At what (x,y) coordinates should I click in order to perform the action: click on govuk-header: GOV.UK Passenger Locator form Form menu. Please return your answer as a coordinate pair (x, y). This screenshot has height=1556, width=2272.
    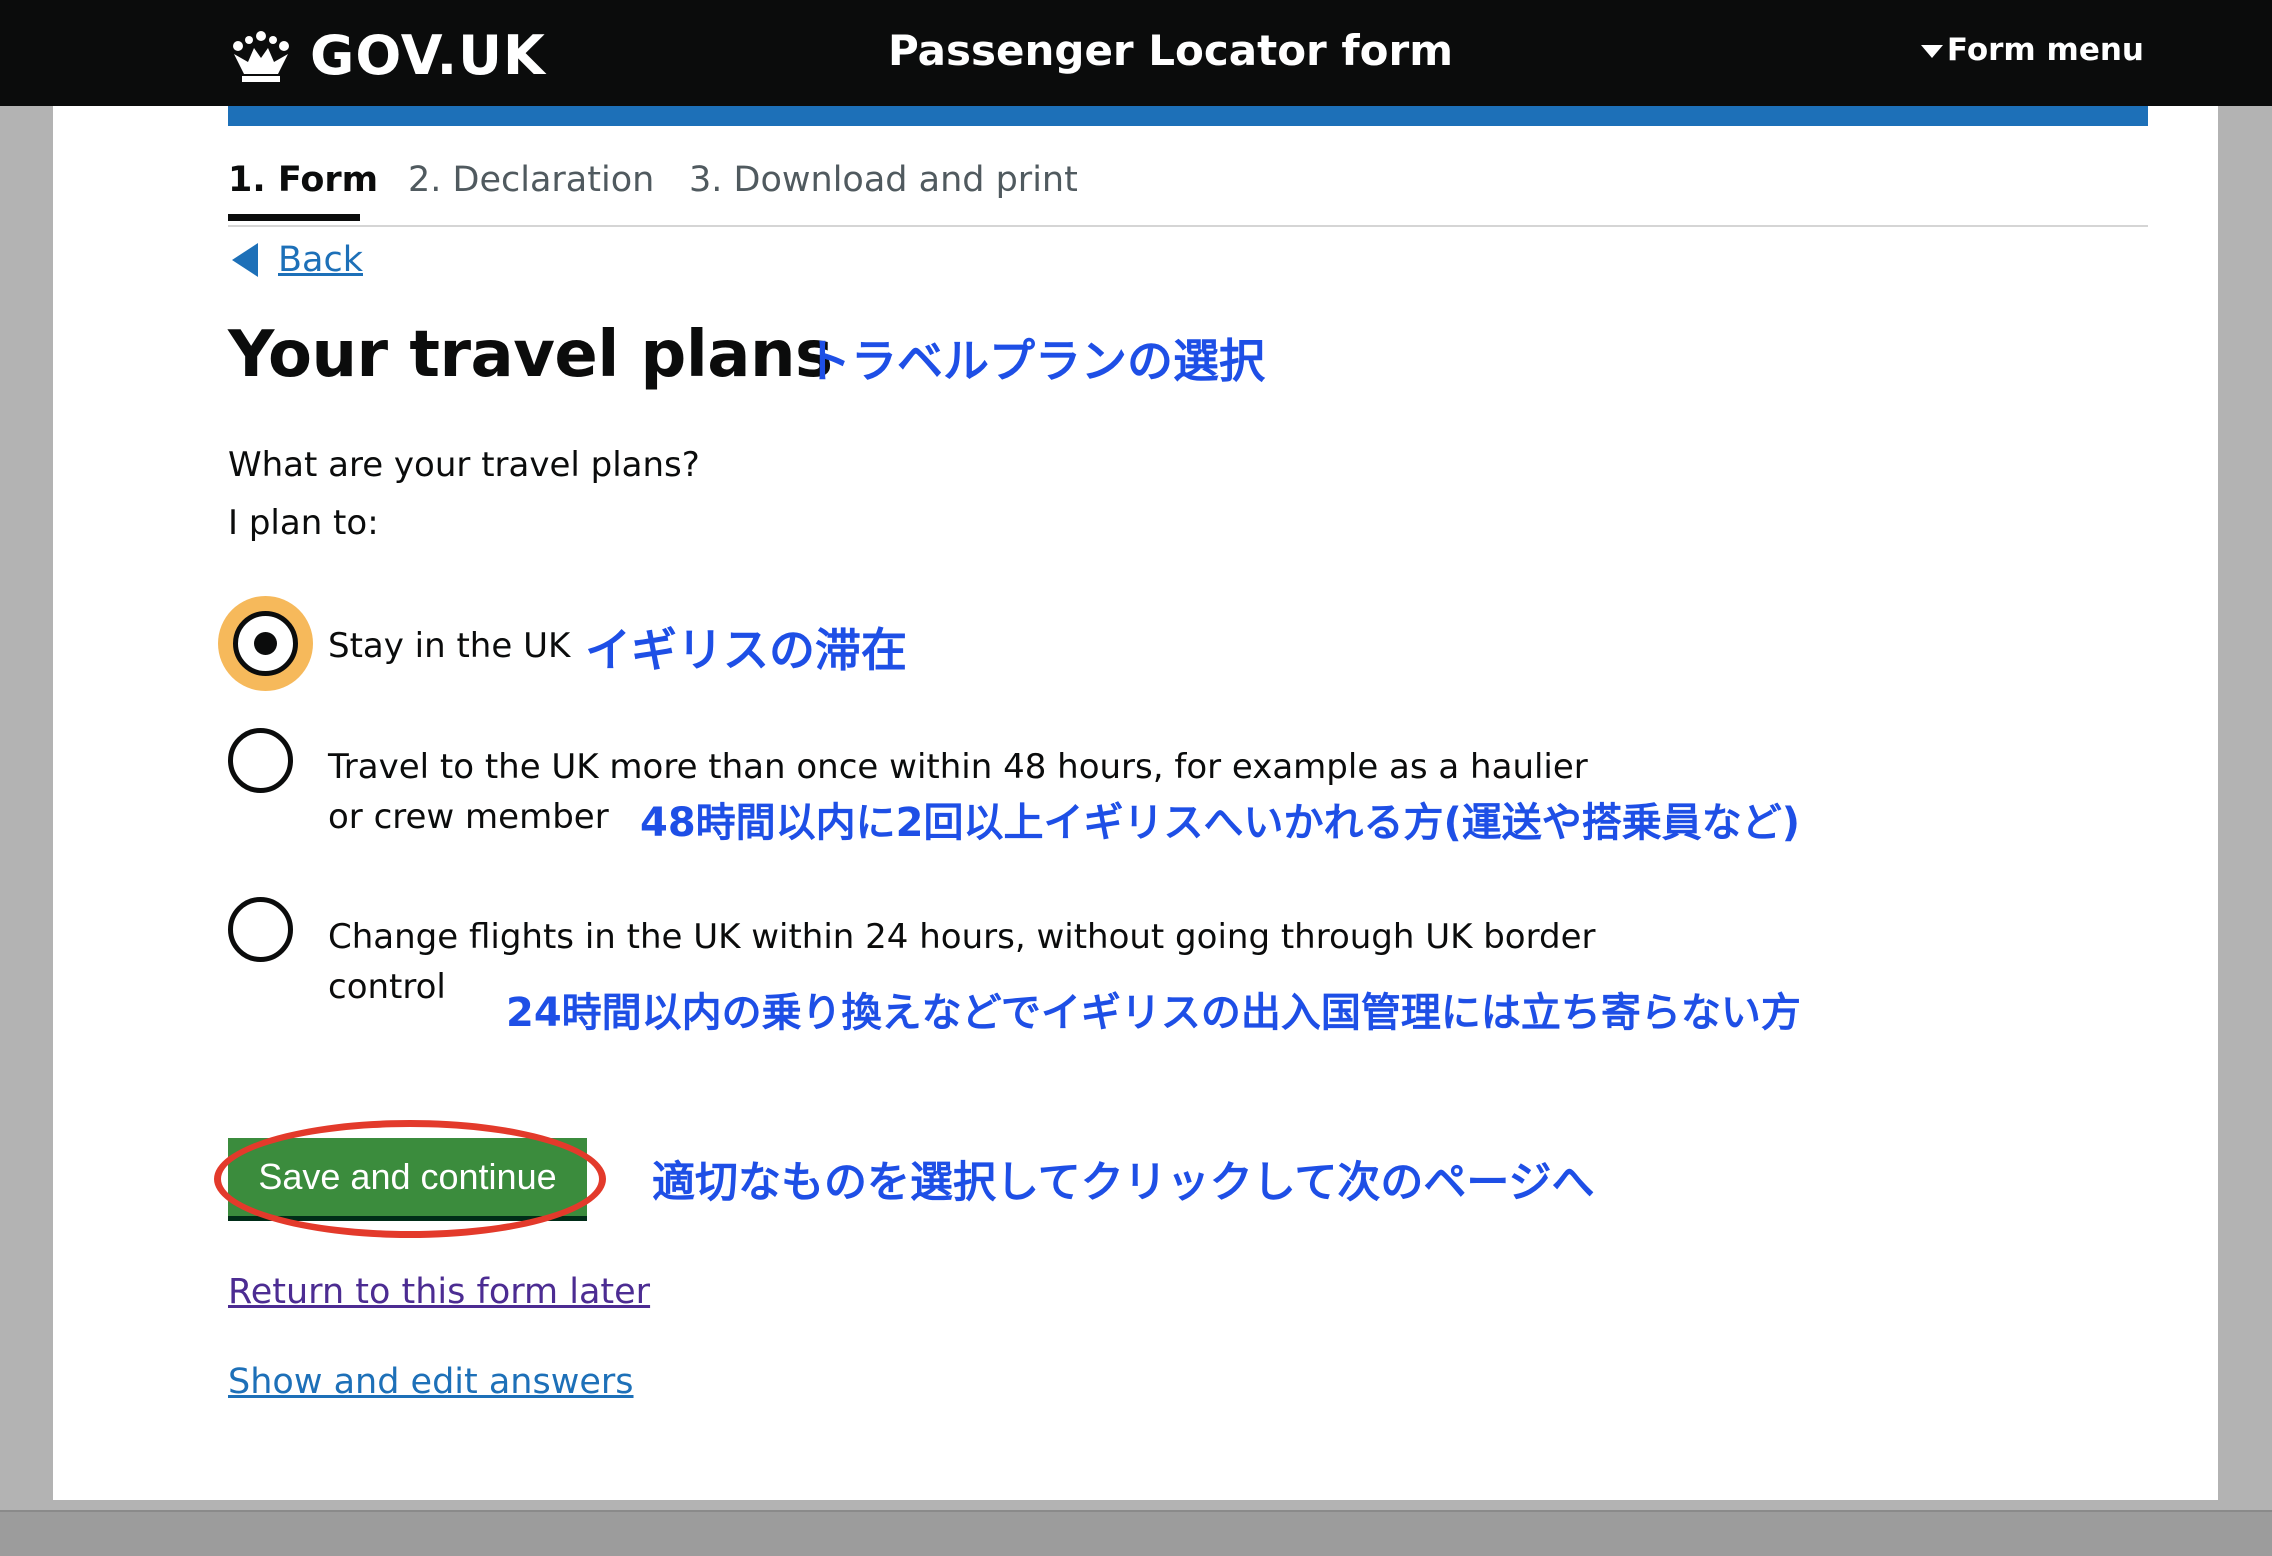
    Looking at the image, I should click on (1136, 53).